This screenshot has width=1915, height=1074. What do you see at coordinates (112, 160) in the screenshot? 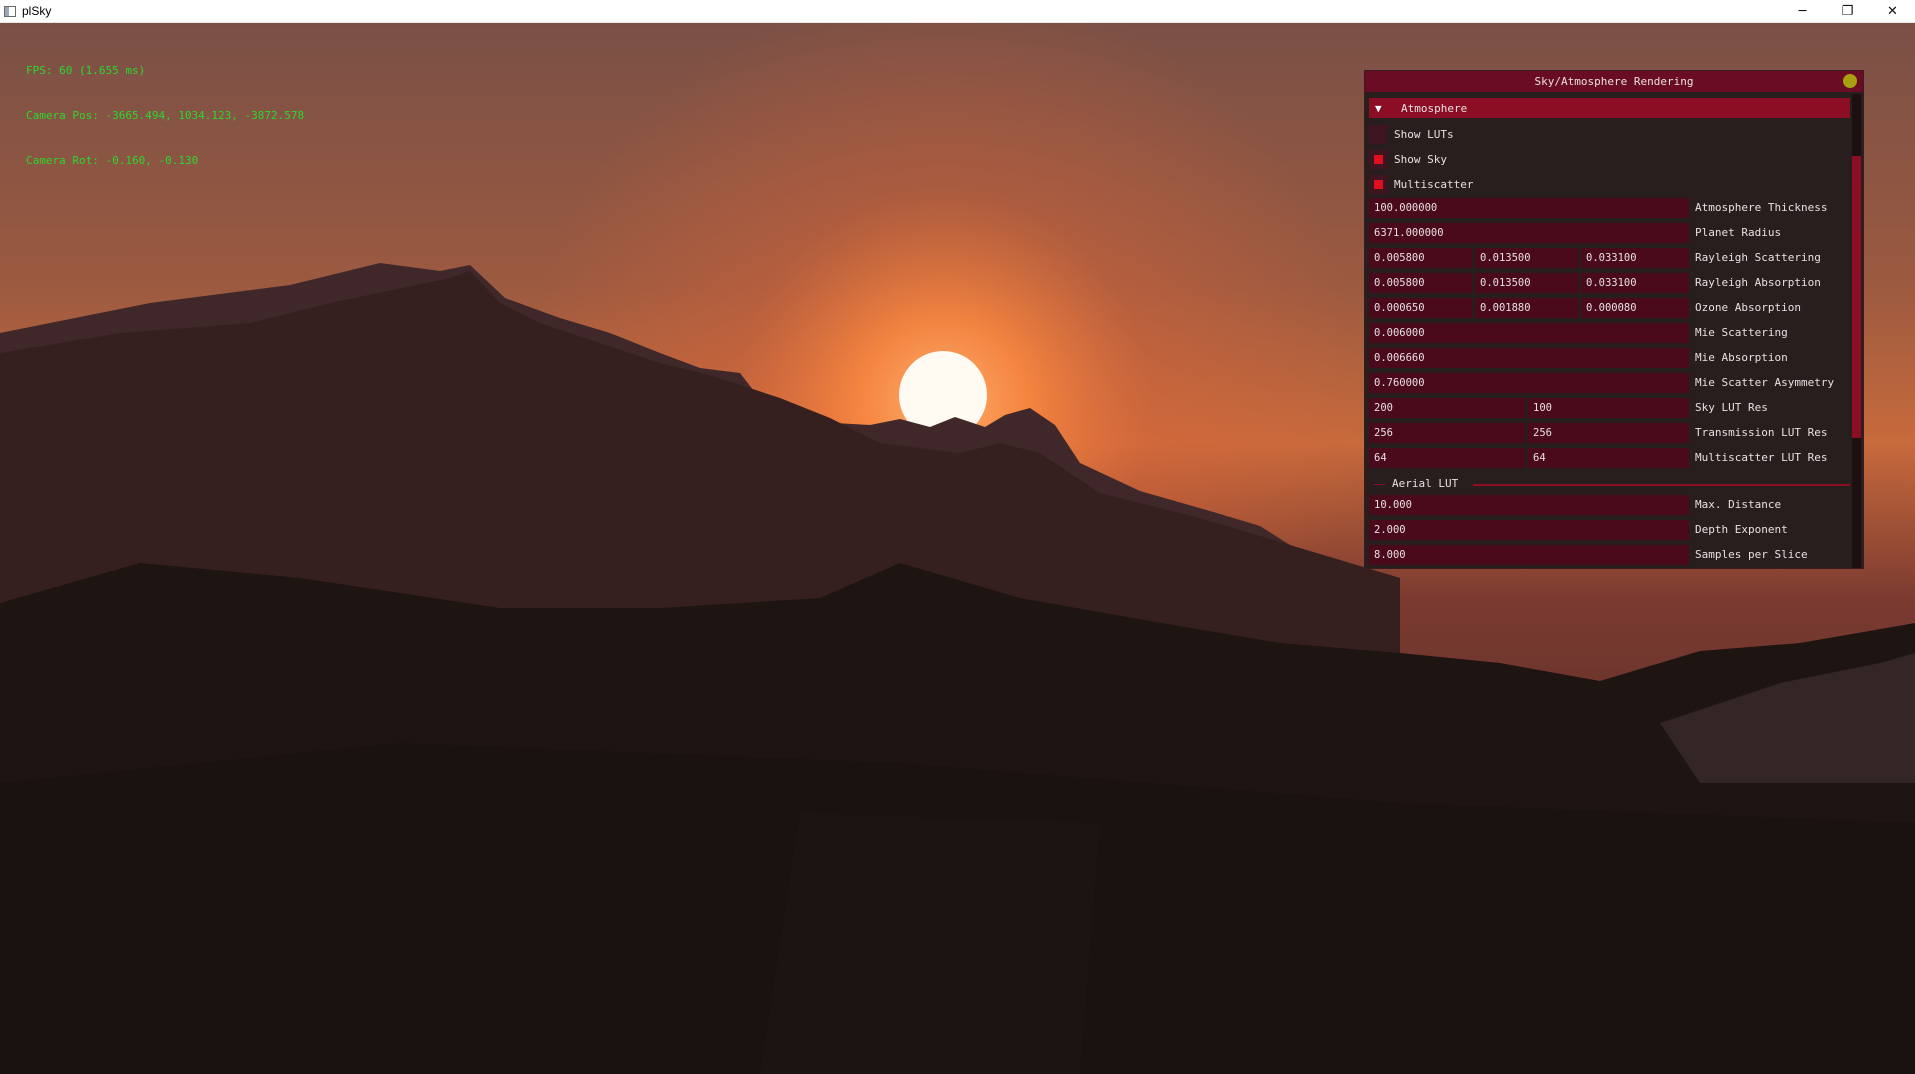
I see `camera-rotation-readout: Camera Rot: -0.160, -0.130` at bounding box center [112, 160].